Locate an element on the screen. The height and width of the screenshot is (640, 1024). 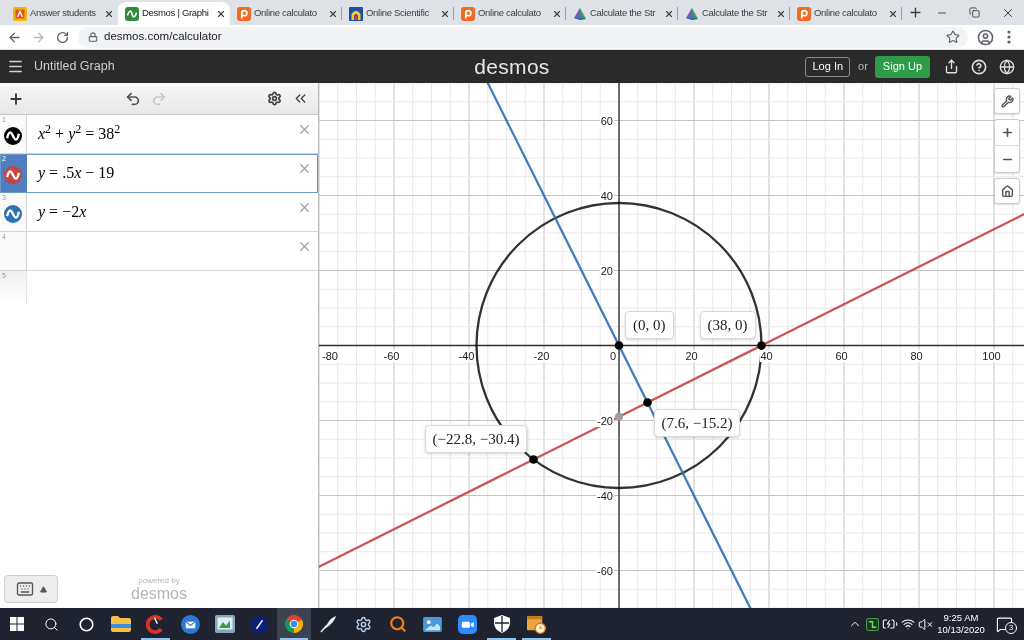
disc-icon is located at coordinates (259, 624).